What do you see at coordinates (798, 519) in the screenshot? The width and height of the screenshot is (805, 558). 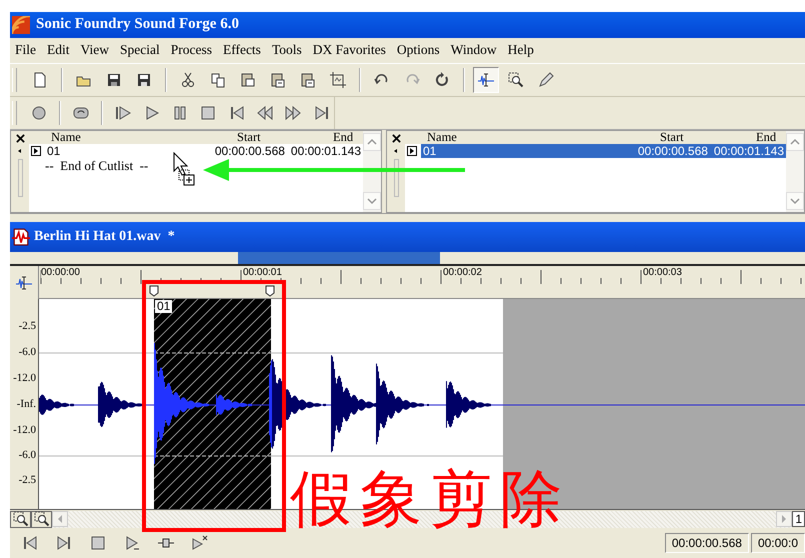 I see `zoom-ratio-field: 1` at bounding box center [798, 519].